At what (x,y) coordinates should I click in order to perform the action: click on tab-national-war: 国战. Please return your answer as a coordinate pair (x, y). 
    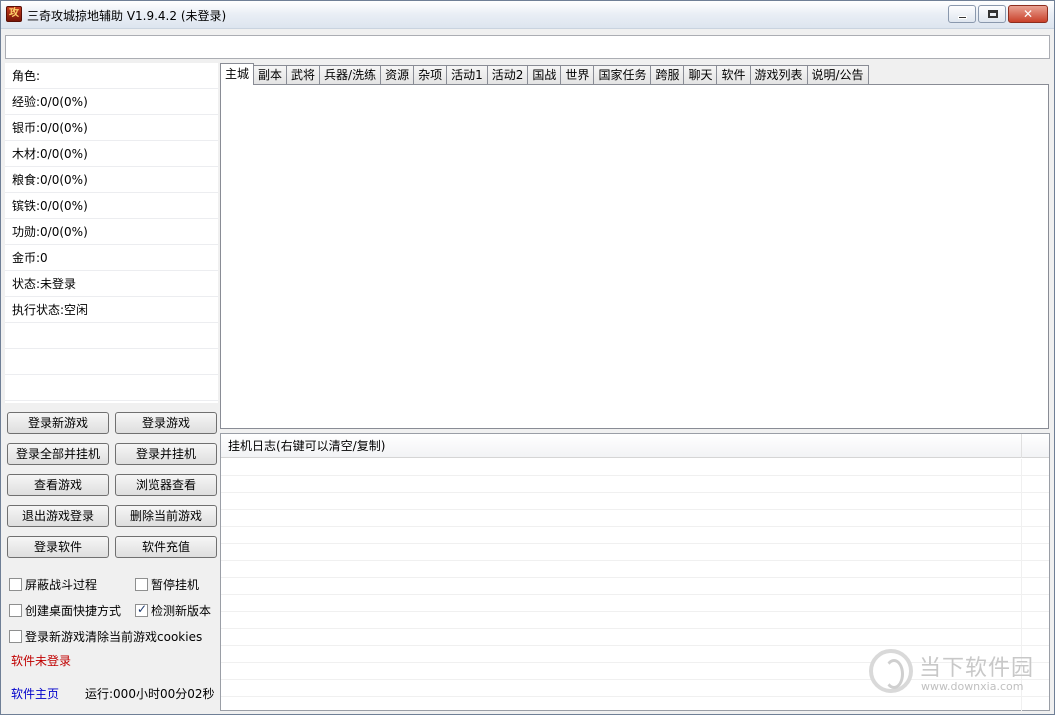
    Looking at the image, I should click on (544, 75).